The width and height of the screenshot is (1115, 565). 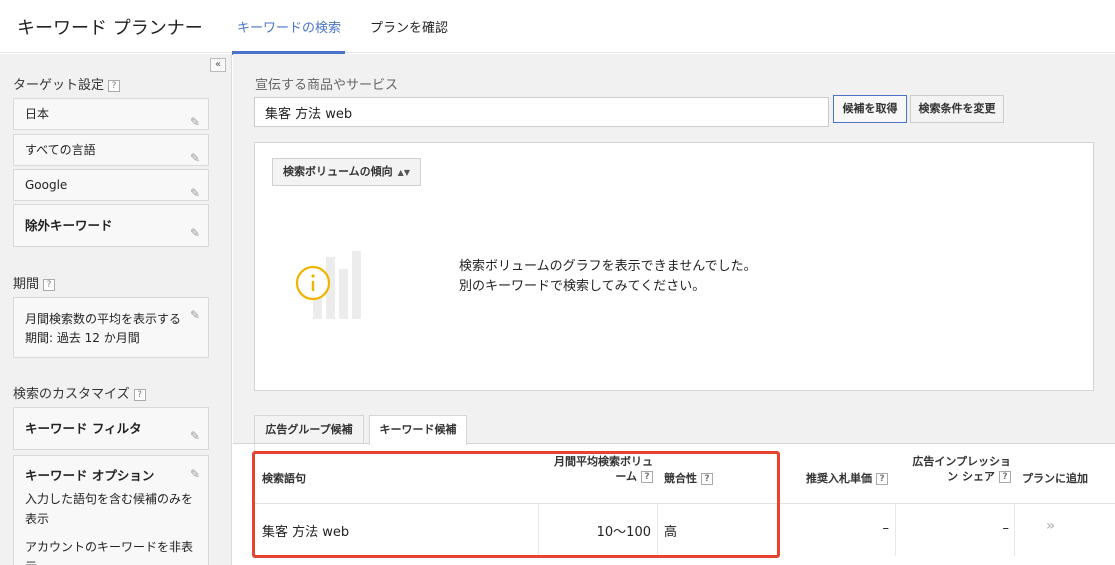 I want to click on empty-message-line-1: 検索ボリュームのグラフを表示できませんでした。, so click(x=608, y=266).